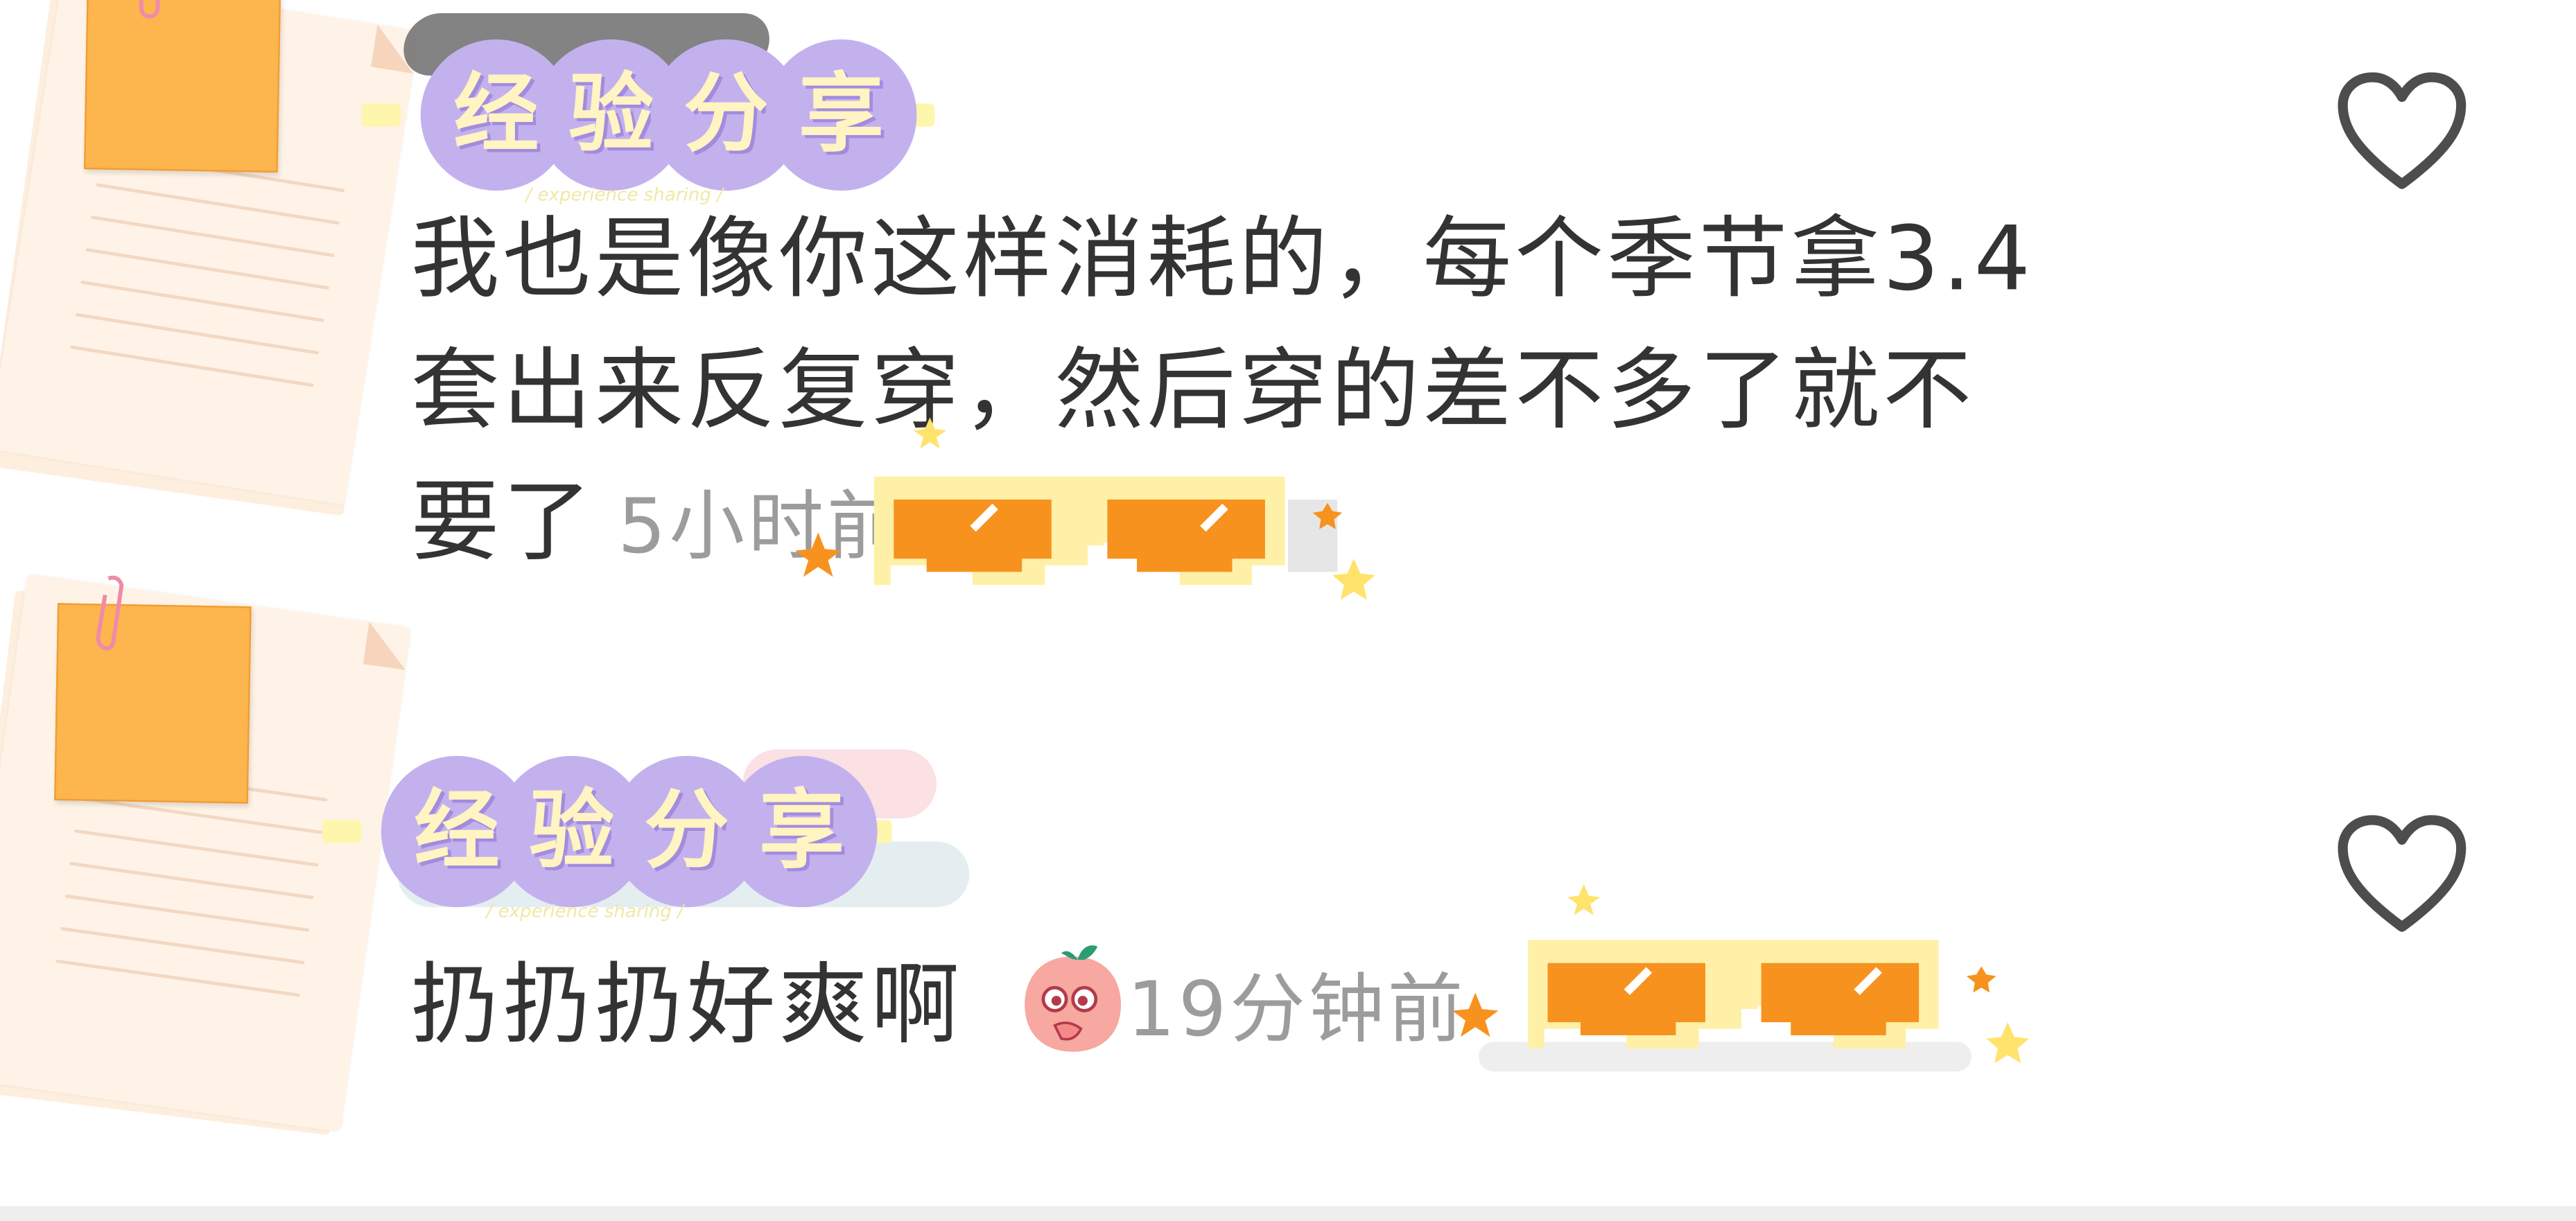 Image resolution: width=2576 pixels, height=1221 pixels. What do you see at coordinates (686, 1005) in the screenshot?
I see `comment-line: 扔扔扔好爽啊` at bounding box center [686, 1005].